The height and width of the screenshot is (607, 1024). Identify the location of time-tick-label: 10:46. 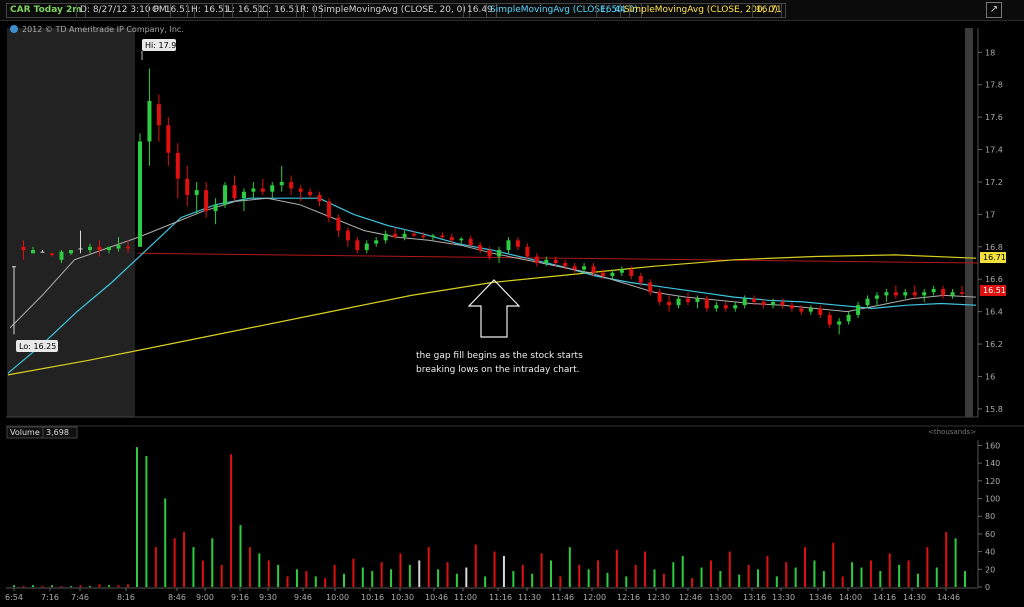
(436, 597).